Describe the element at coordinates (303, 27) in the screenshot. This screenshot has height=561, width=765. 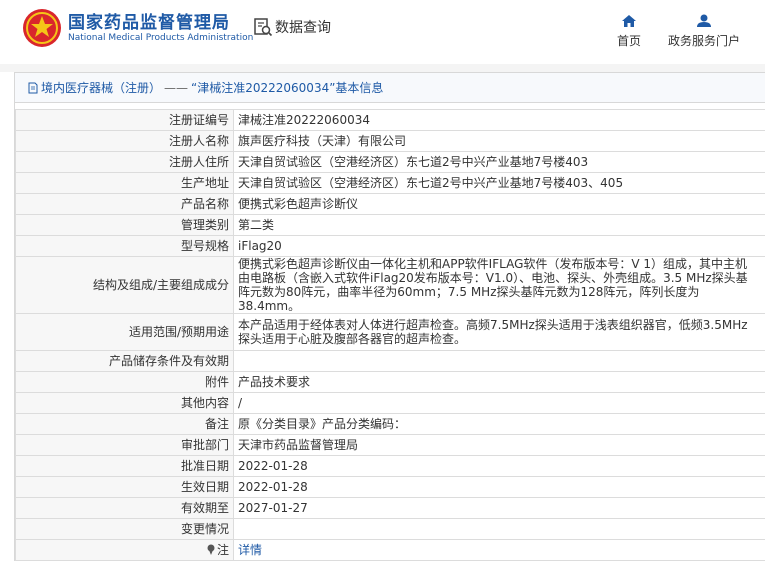
I see `data-query-label: 数据查询` at that location.